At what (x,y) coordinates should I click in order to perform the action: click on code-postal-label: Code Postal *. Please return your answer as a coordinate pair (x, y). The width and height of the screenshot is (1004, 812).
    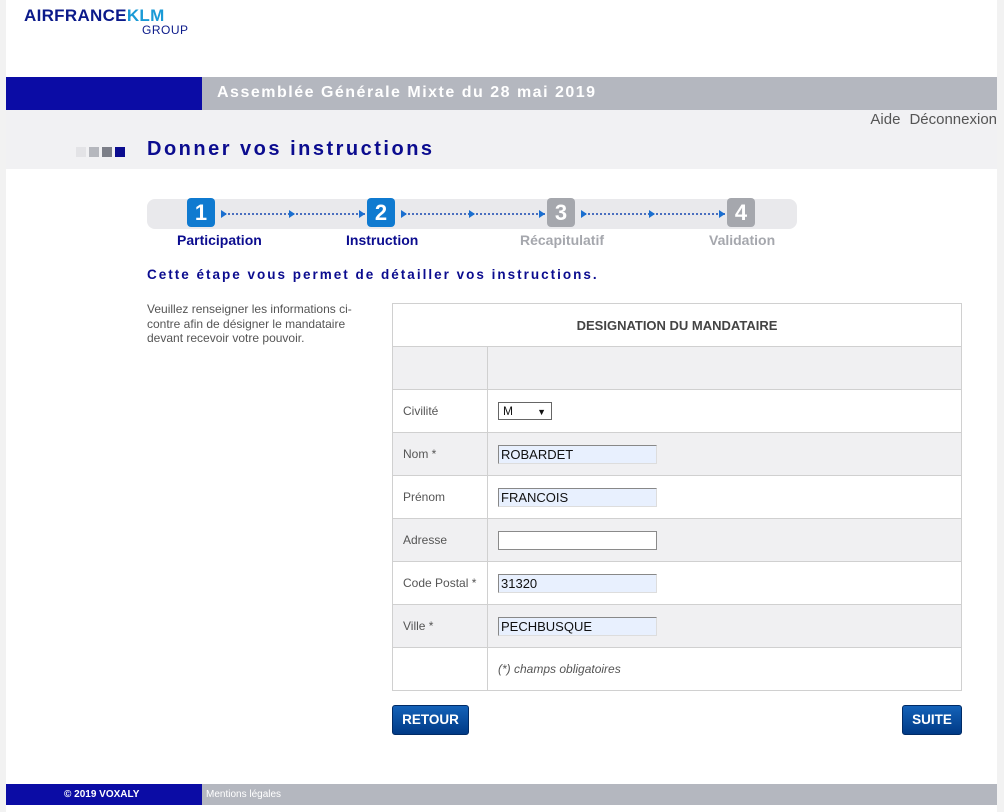
    Looking at the image, I should click on (440, 583).